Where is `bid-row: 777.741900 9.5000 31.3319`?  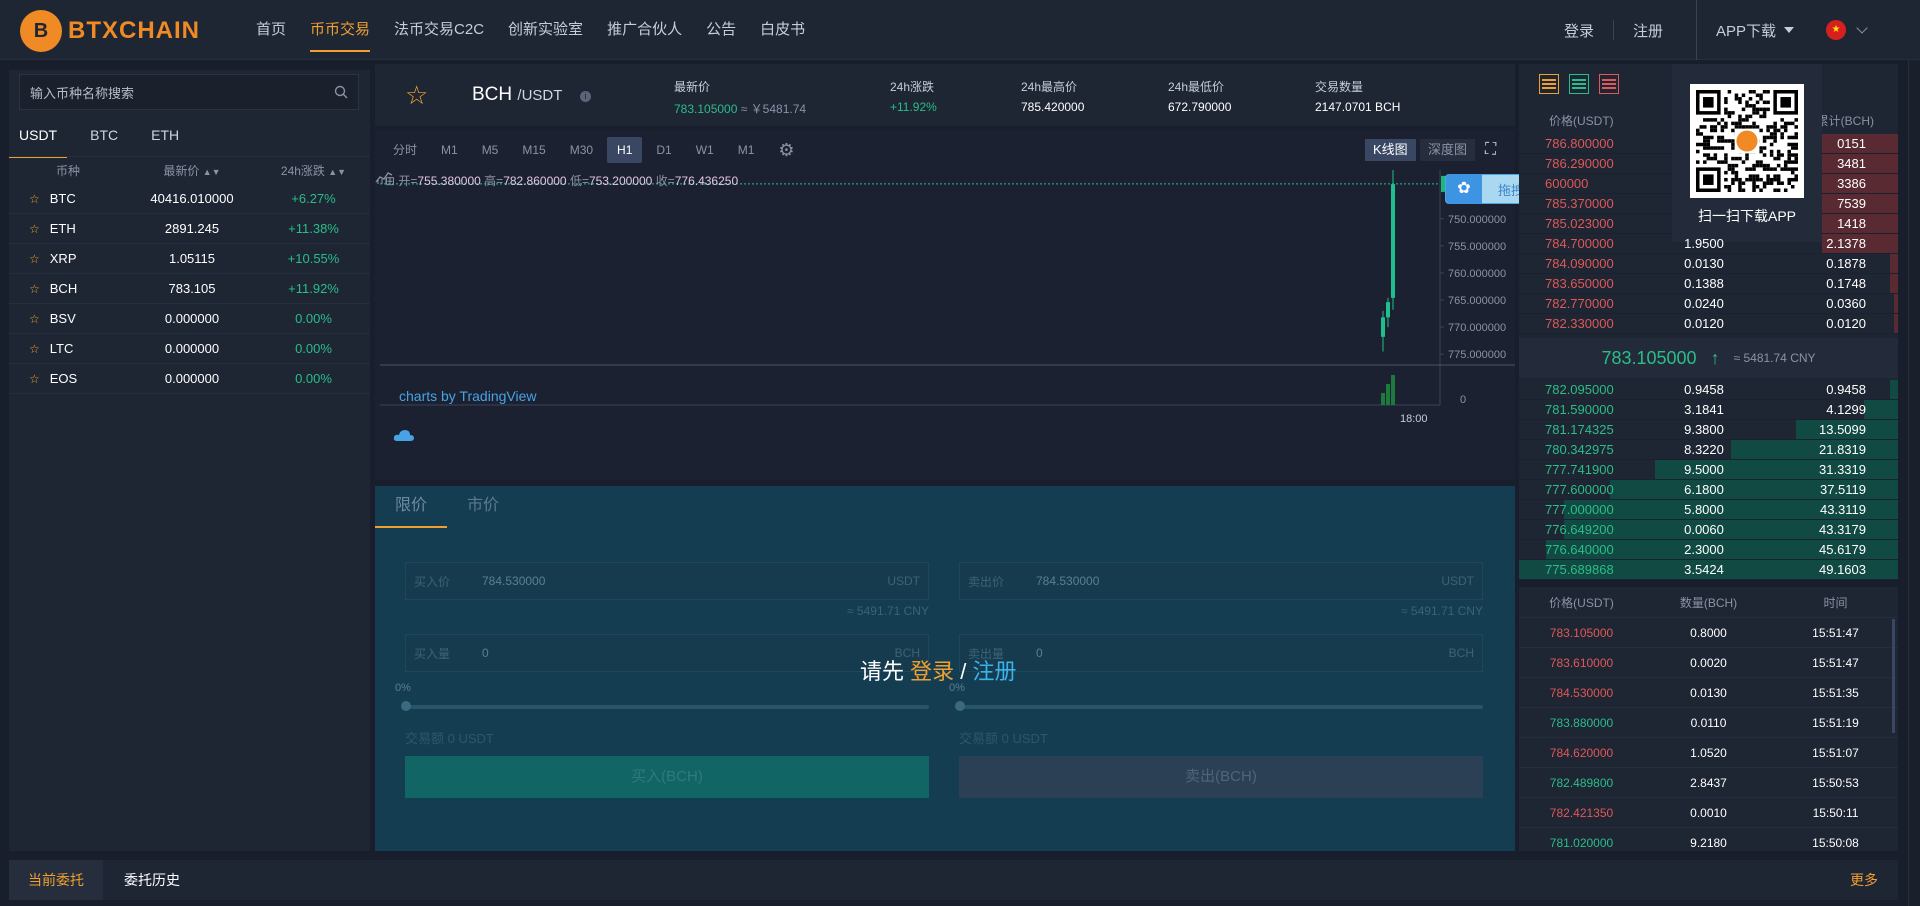
bid-row: 777.741900 9.5000 31.3319 is located at coordinates (1708, 470).